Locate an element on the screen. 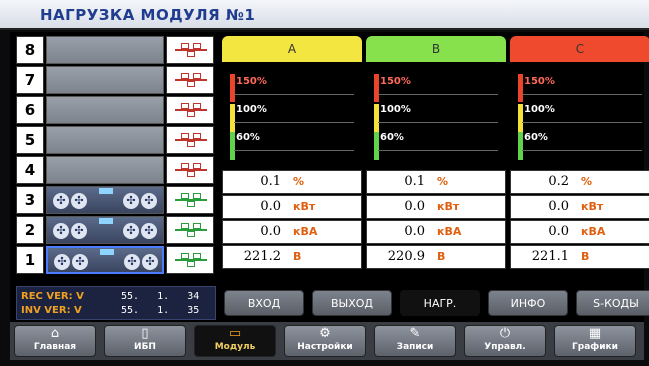  nav-ups: ▯ ИБП is located at coordinates (145, 341).